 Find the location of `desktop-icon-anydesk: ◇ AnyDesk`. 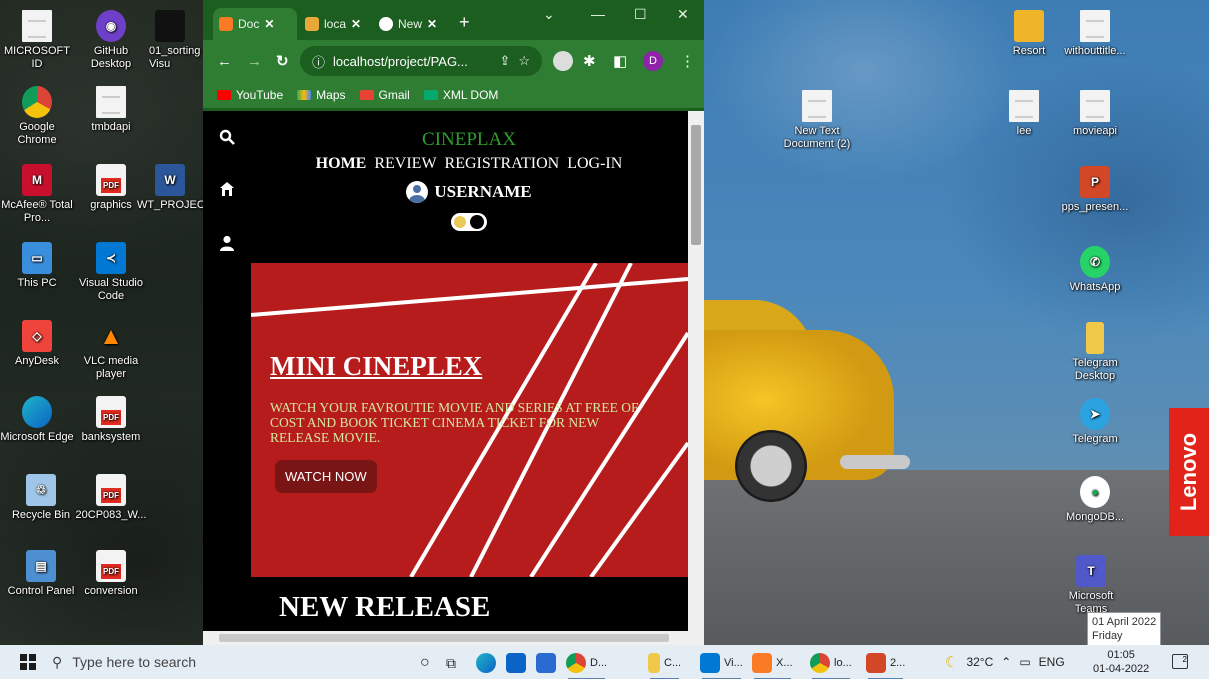

desktop-icon-anydesk: ◇ AnyDesk is located at coordinates (37, 344).